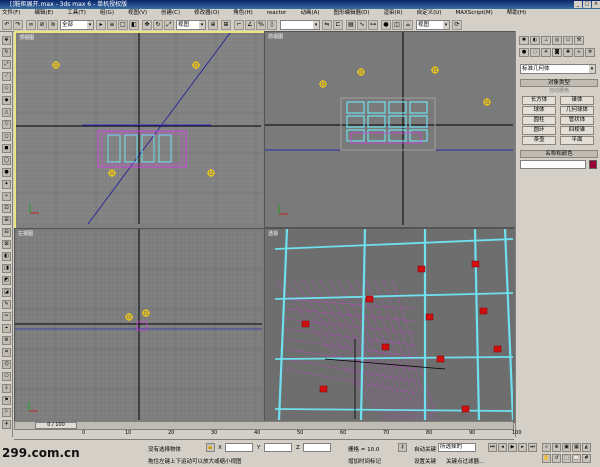 The height and width of the screenshot is (467, 600). Describe the element at coordinates (351, 25) in the screenshot. I see `layer-manager-icon: ▤` at that location.